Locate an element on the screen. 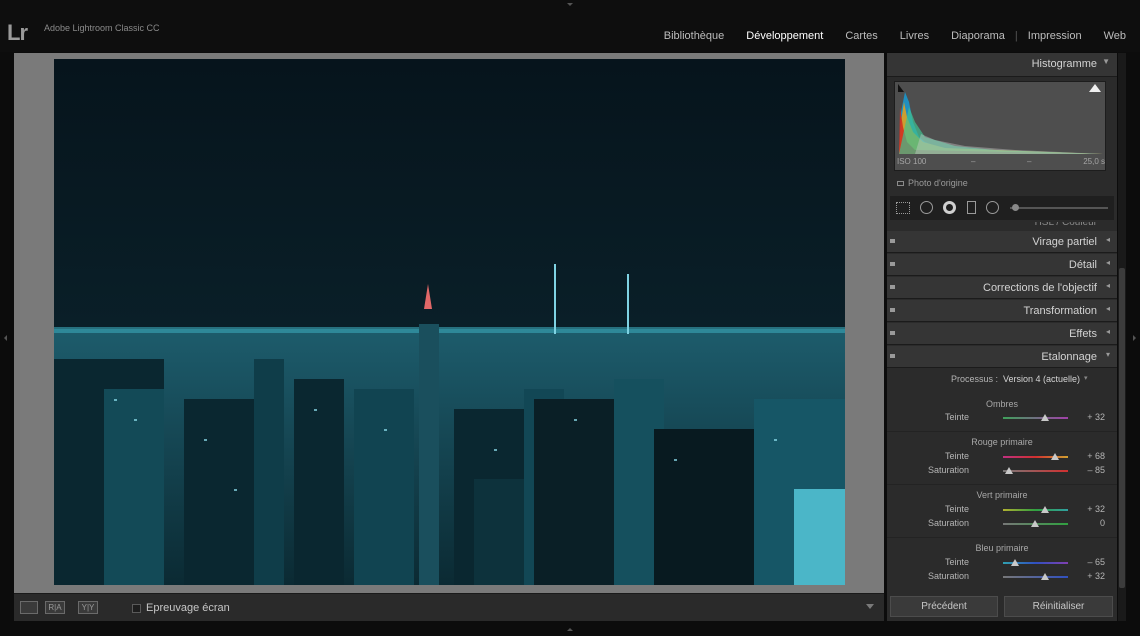  chevron-down-icon: ▾ is located at coordinates (1086, 378).